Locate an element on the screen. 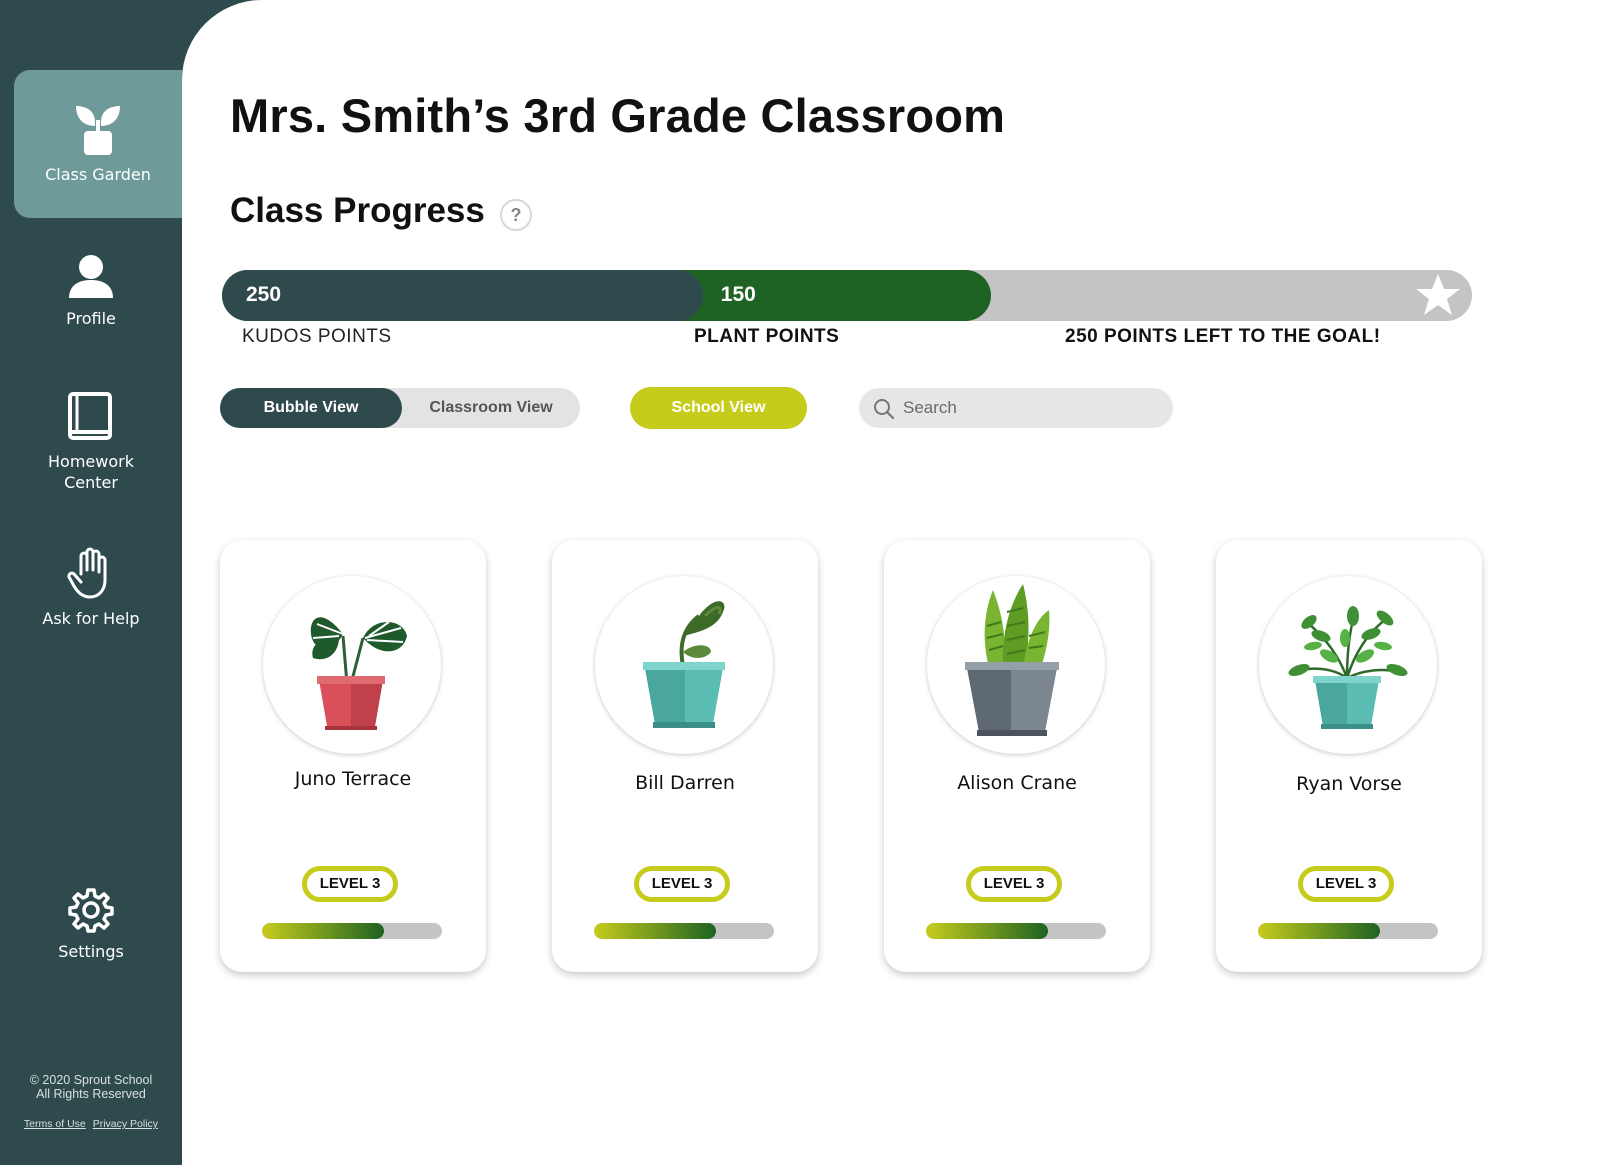 This screenshot has width=1600, height=1165. monstera-plant-icon is located at coordinates (358, 671).